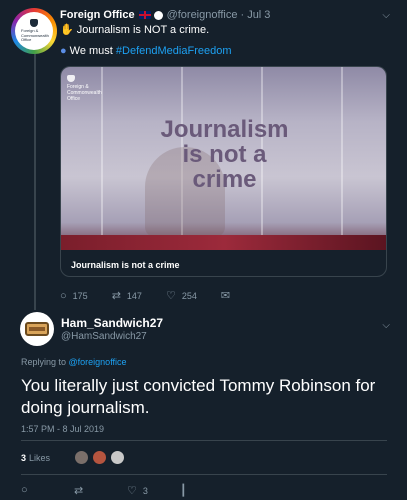 The height and width of the screenshot is (500, 407). What do you see at coordinates (223, 242) in the screenshot?
I see `card-bottom-bar` at bounding box center [223, 242].